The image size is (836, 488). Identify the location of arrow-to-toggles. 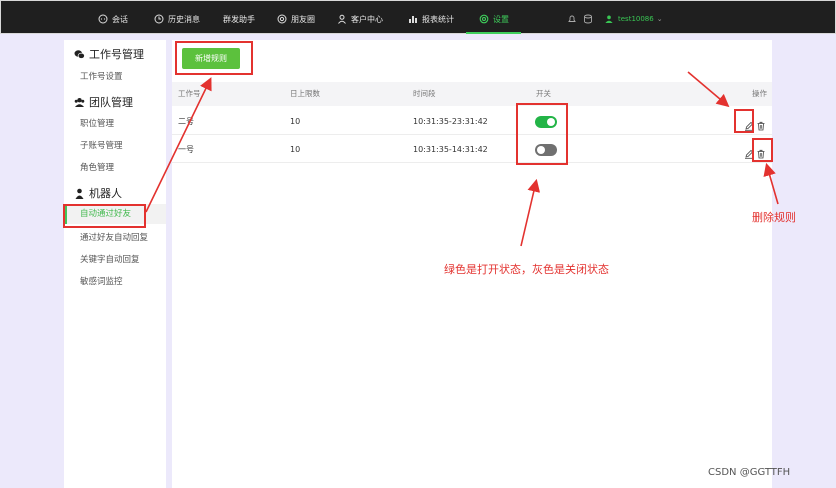
(530, 212).